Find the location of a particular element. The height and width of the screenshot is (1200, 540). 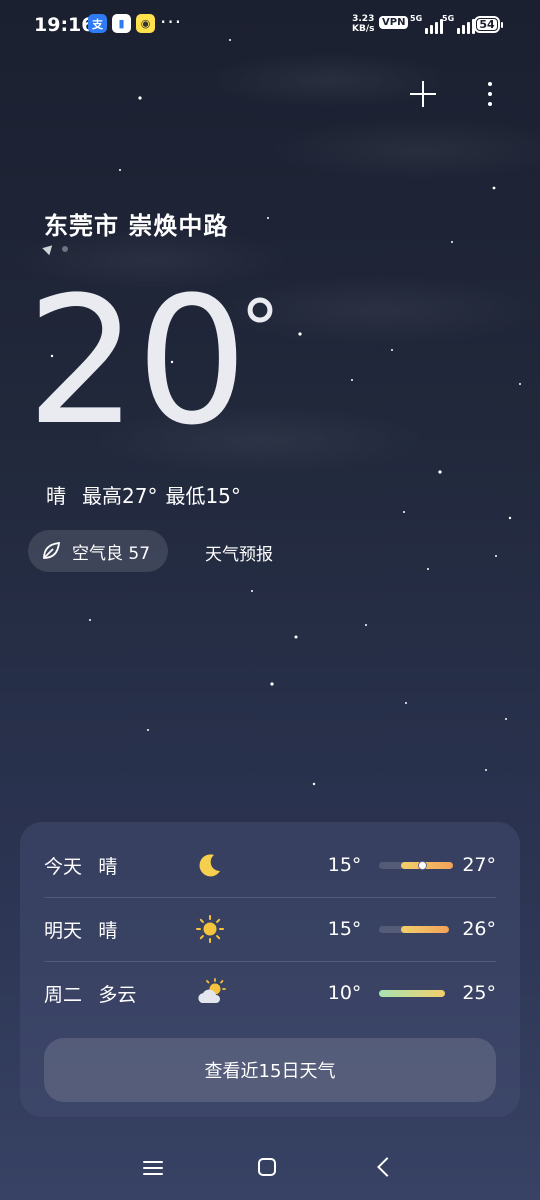

signal-1-icon: 5G is located at coordinates (427, 24).